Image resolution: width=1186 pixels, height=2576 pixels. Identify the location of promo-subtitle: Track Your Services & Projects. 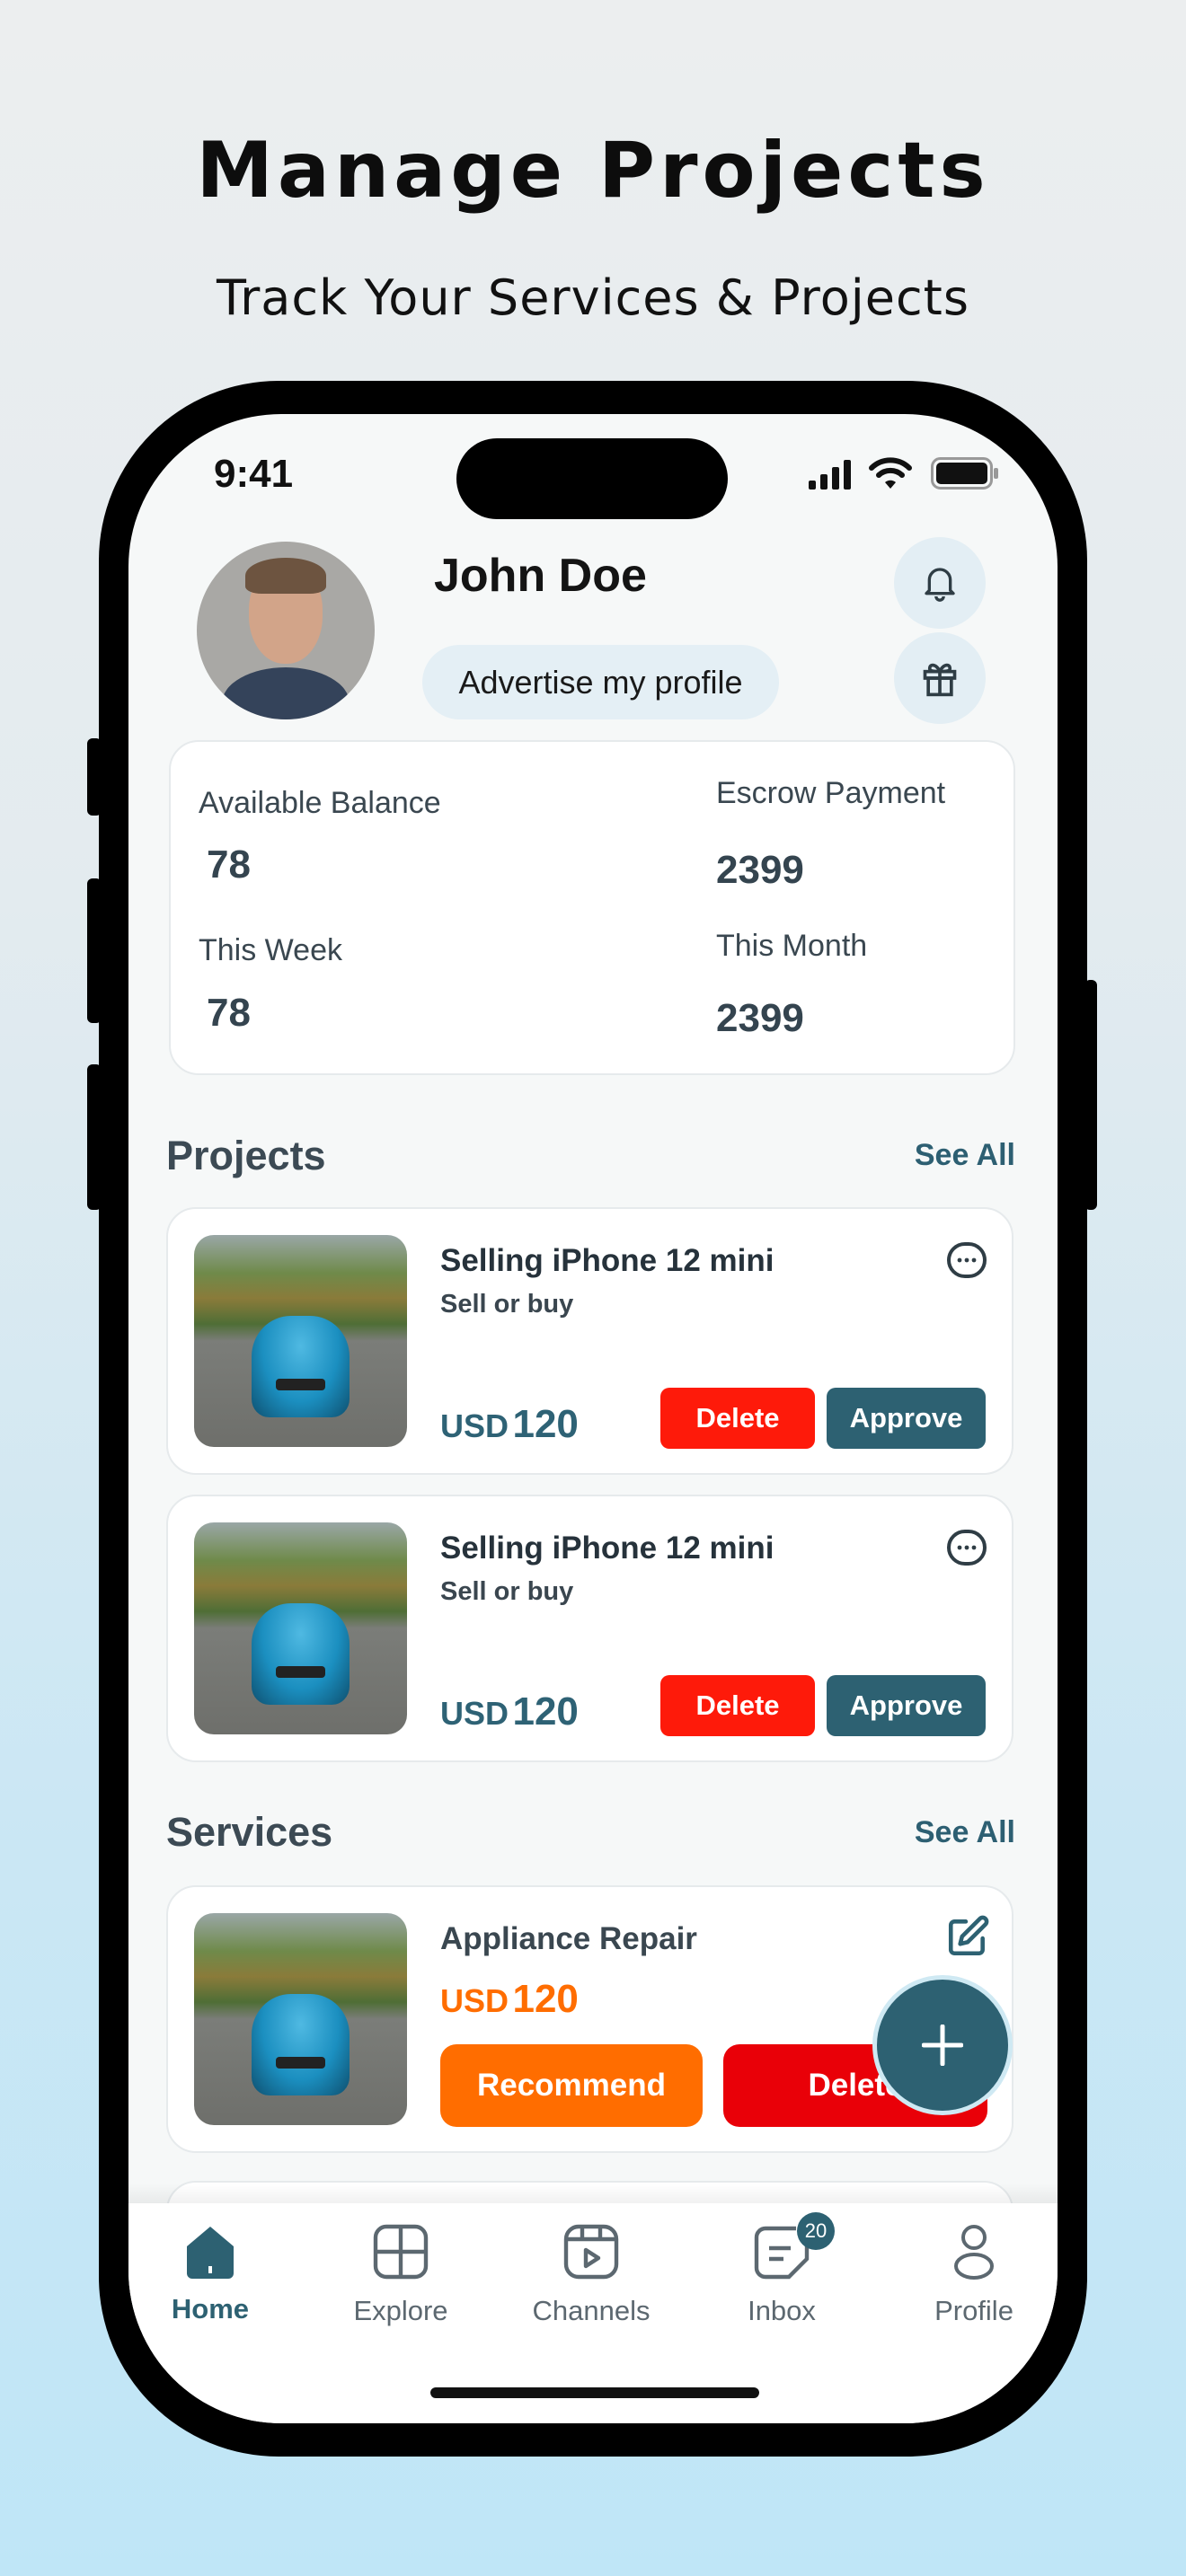
(593, 297).